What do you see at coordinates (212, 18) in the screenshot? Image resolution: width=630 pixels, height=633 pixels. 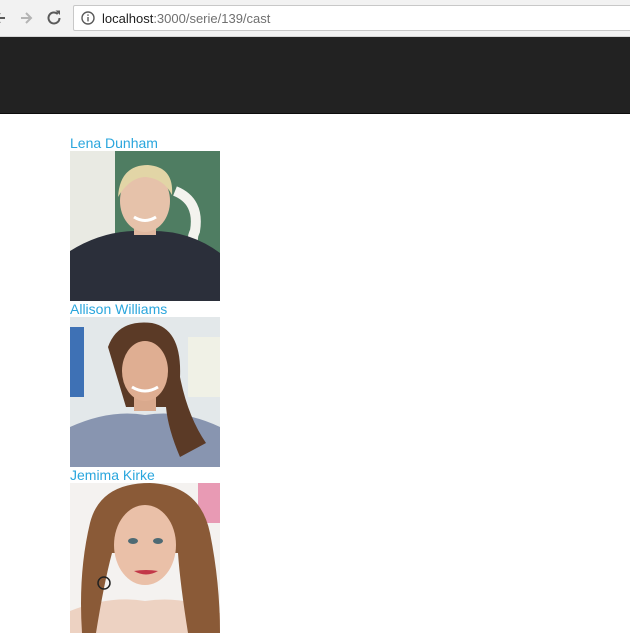 I see `url-path: :3000/serie/139/cast` at bounding box center [212, 18].